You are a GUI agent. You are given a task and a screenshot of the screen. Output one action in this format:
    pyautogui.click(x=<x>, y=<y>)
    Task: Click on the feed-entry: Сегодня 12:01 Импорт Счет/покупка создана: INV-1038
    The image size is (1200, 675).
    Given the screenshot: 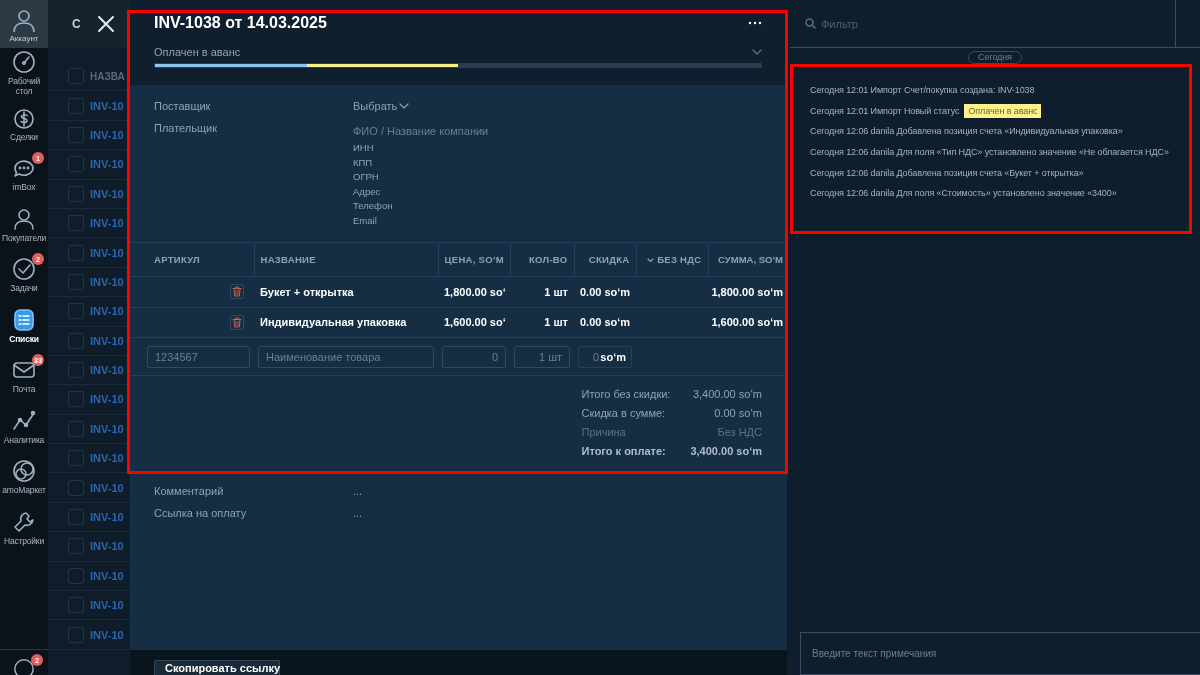 What is the action you would take?
    pyautogui.click(x=922, y=90)
    